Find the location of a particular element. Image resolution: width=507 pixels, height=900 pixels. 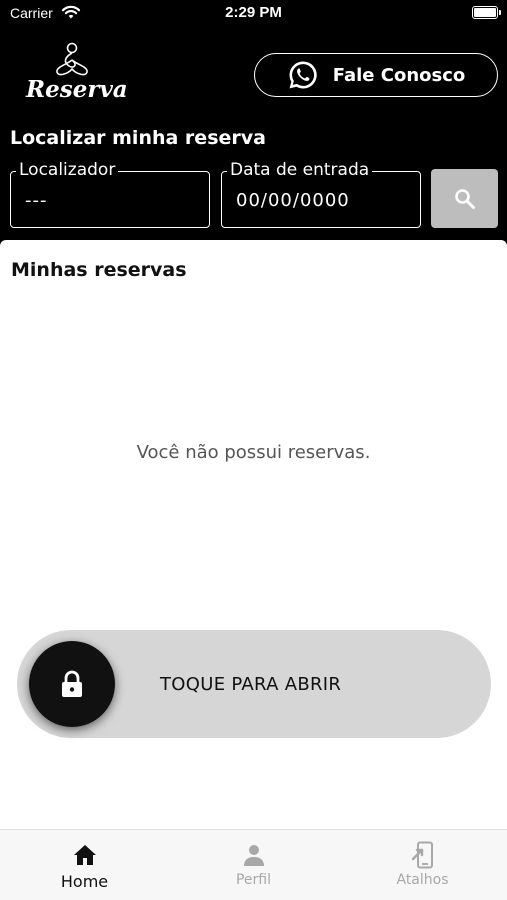

clock: 2:29 PM is located at coordinates (253, 12).